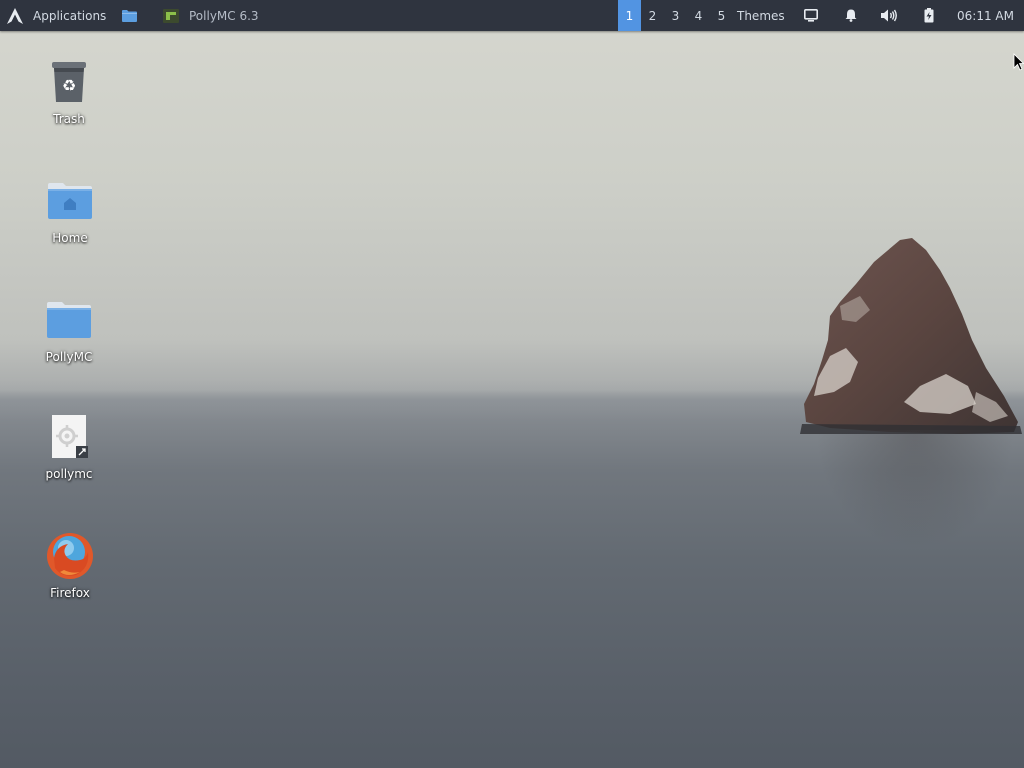 The height and width of the screenshot is (768, 1024). I want to click on desktop-icon-pollymc-executable: pollymc, so click(69, 447).